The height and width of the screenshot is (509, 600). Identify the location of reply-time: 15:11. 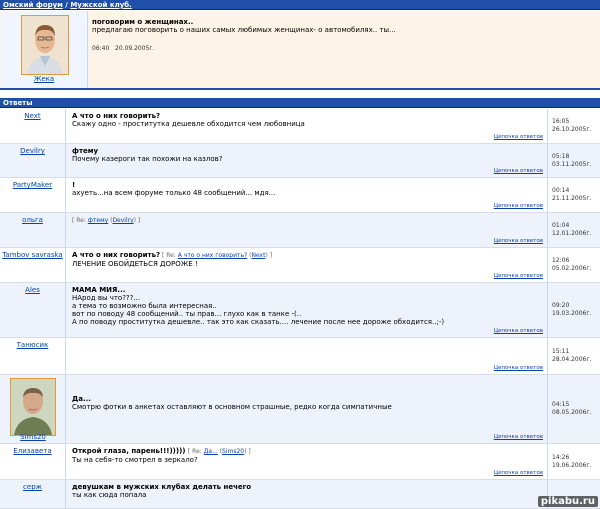
(561, 351).